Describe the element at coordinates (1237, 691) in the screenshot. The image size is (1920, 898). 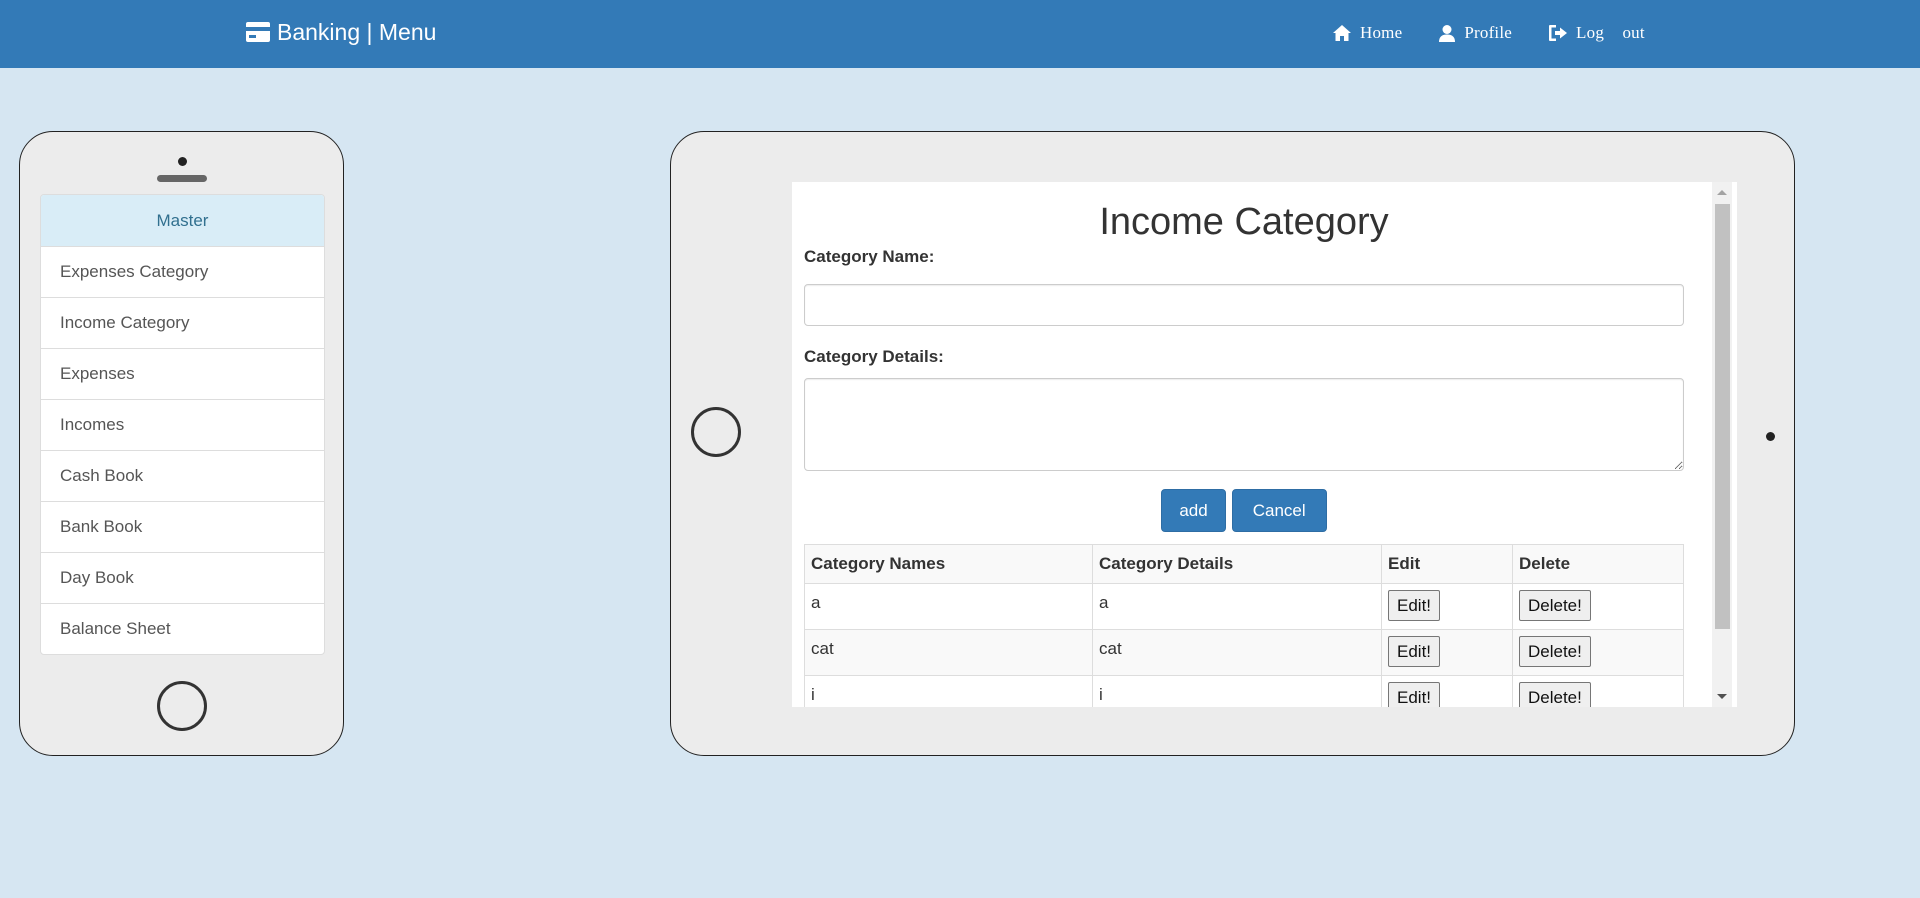
I see `cell-category-details: i` at that location.